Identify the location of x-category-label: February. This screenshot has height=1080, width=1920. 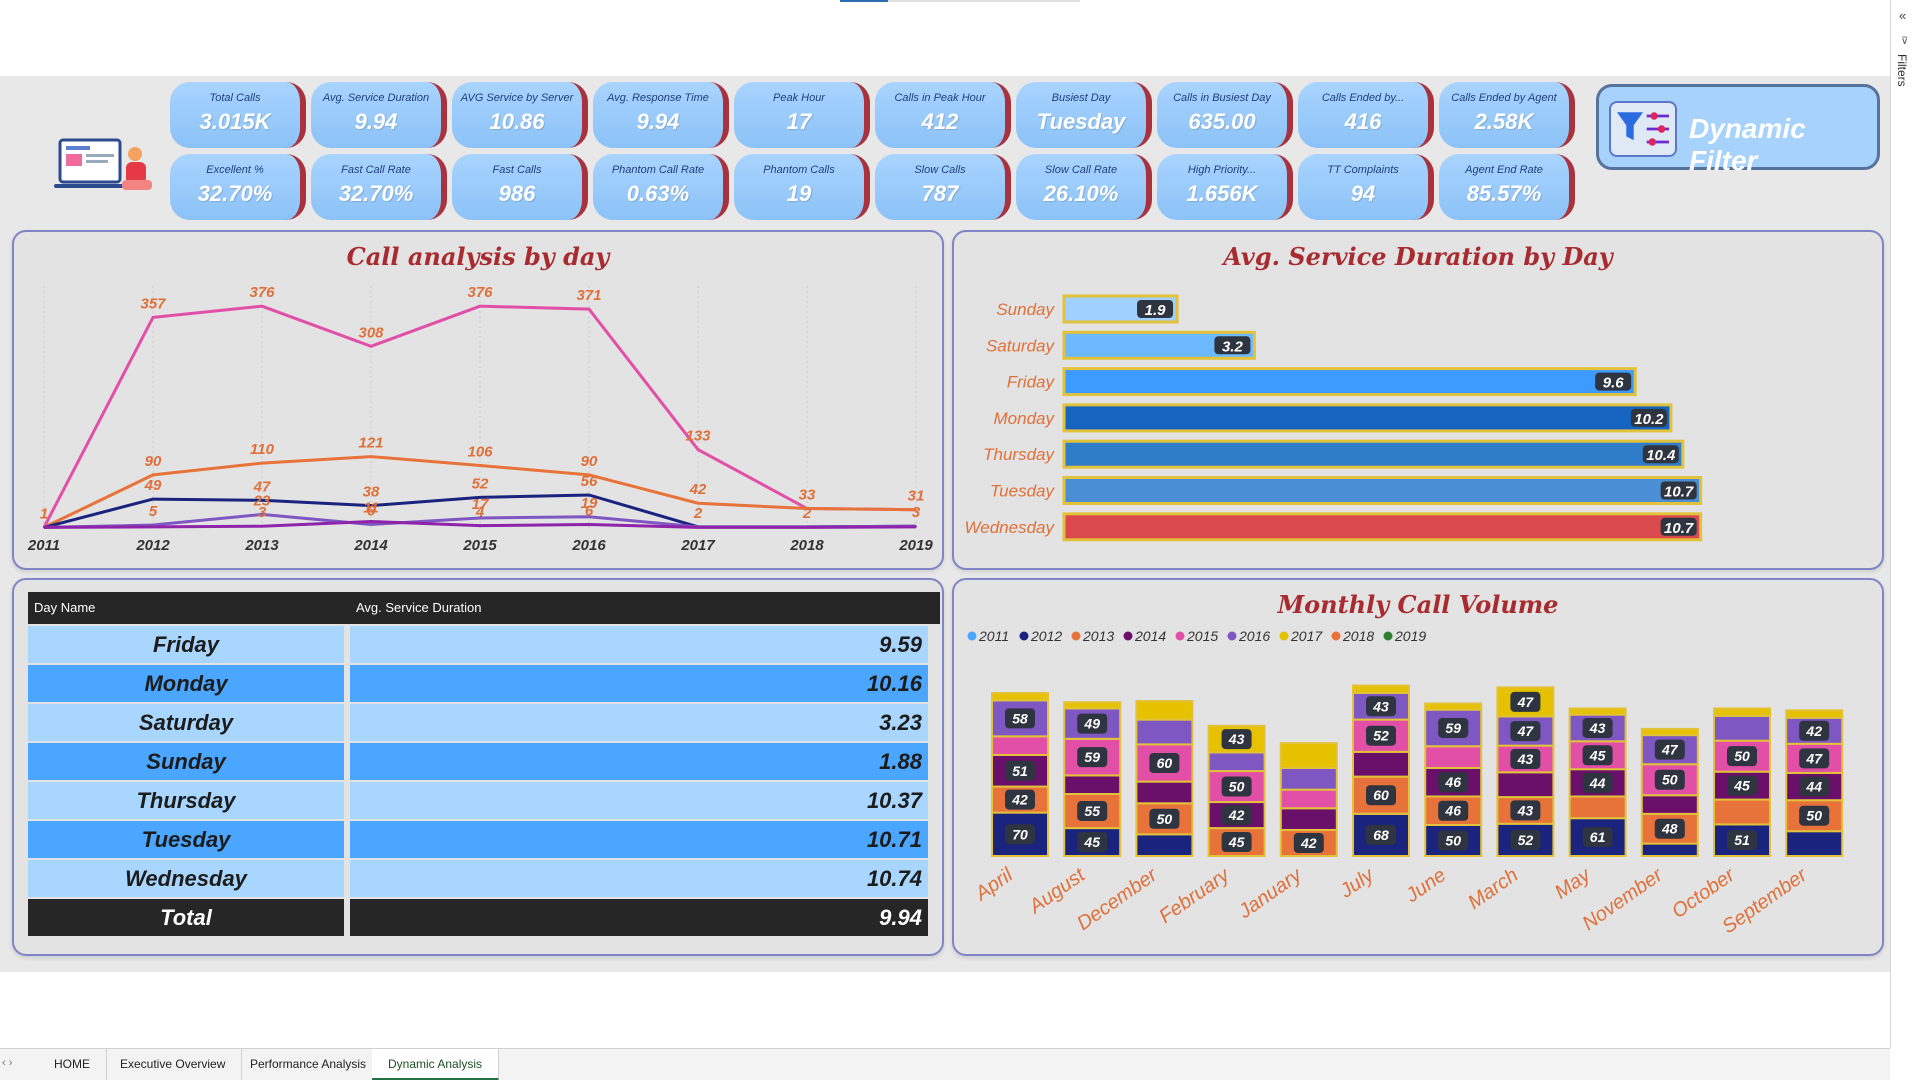
(1194, 896).